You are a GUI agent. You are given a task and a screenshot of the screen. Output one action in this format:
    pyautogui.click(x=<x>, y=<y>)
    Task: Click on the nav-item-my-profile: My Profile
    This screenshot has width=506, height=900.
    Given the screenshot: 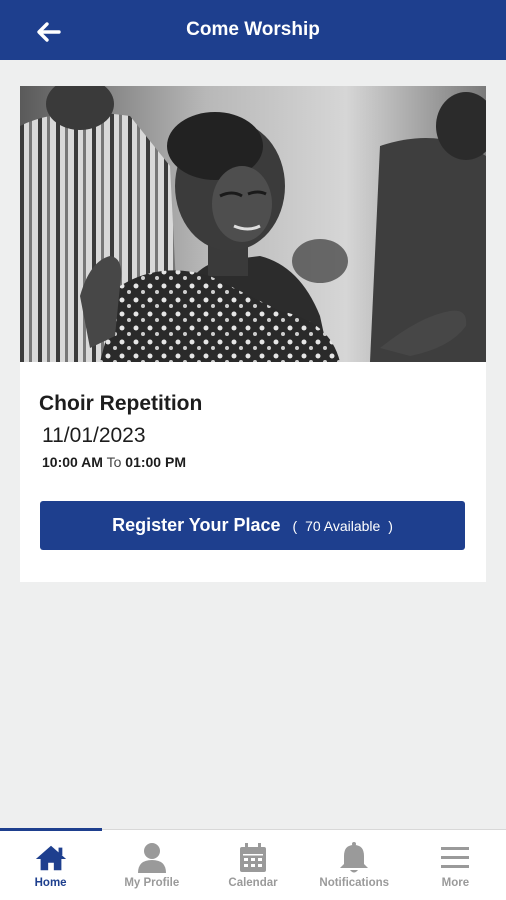 What is the action you would take?
    pyautogui.click(x=151, y=865)
    